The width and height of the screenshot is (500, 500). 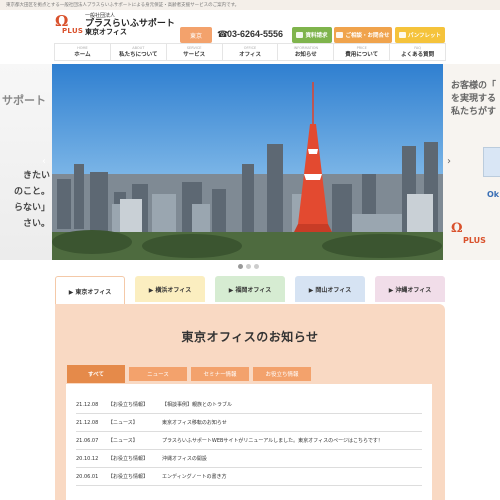 What do you see at coordinates (36, 224) in the screenshot?
I see `prev-slide-line: さい。` at bounding box center [36, 224].